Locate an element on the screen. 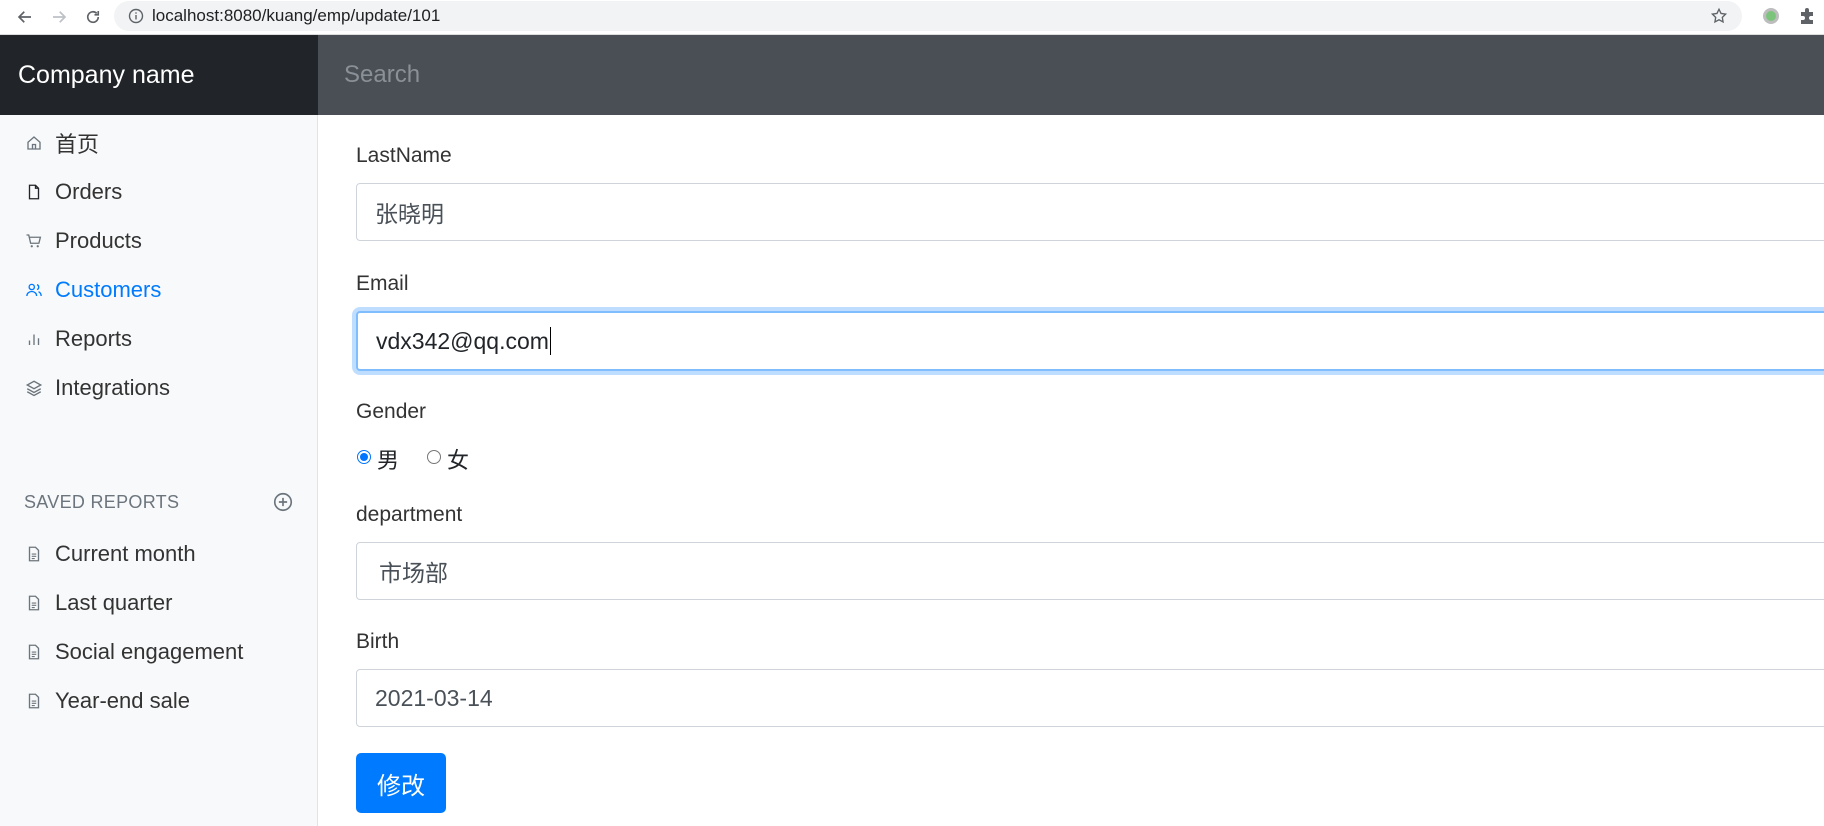 This screenshot has height=826, width=1824. sidebar-item-label: Customers is located at coordinates (108, 289).